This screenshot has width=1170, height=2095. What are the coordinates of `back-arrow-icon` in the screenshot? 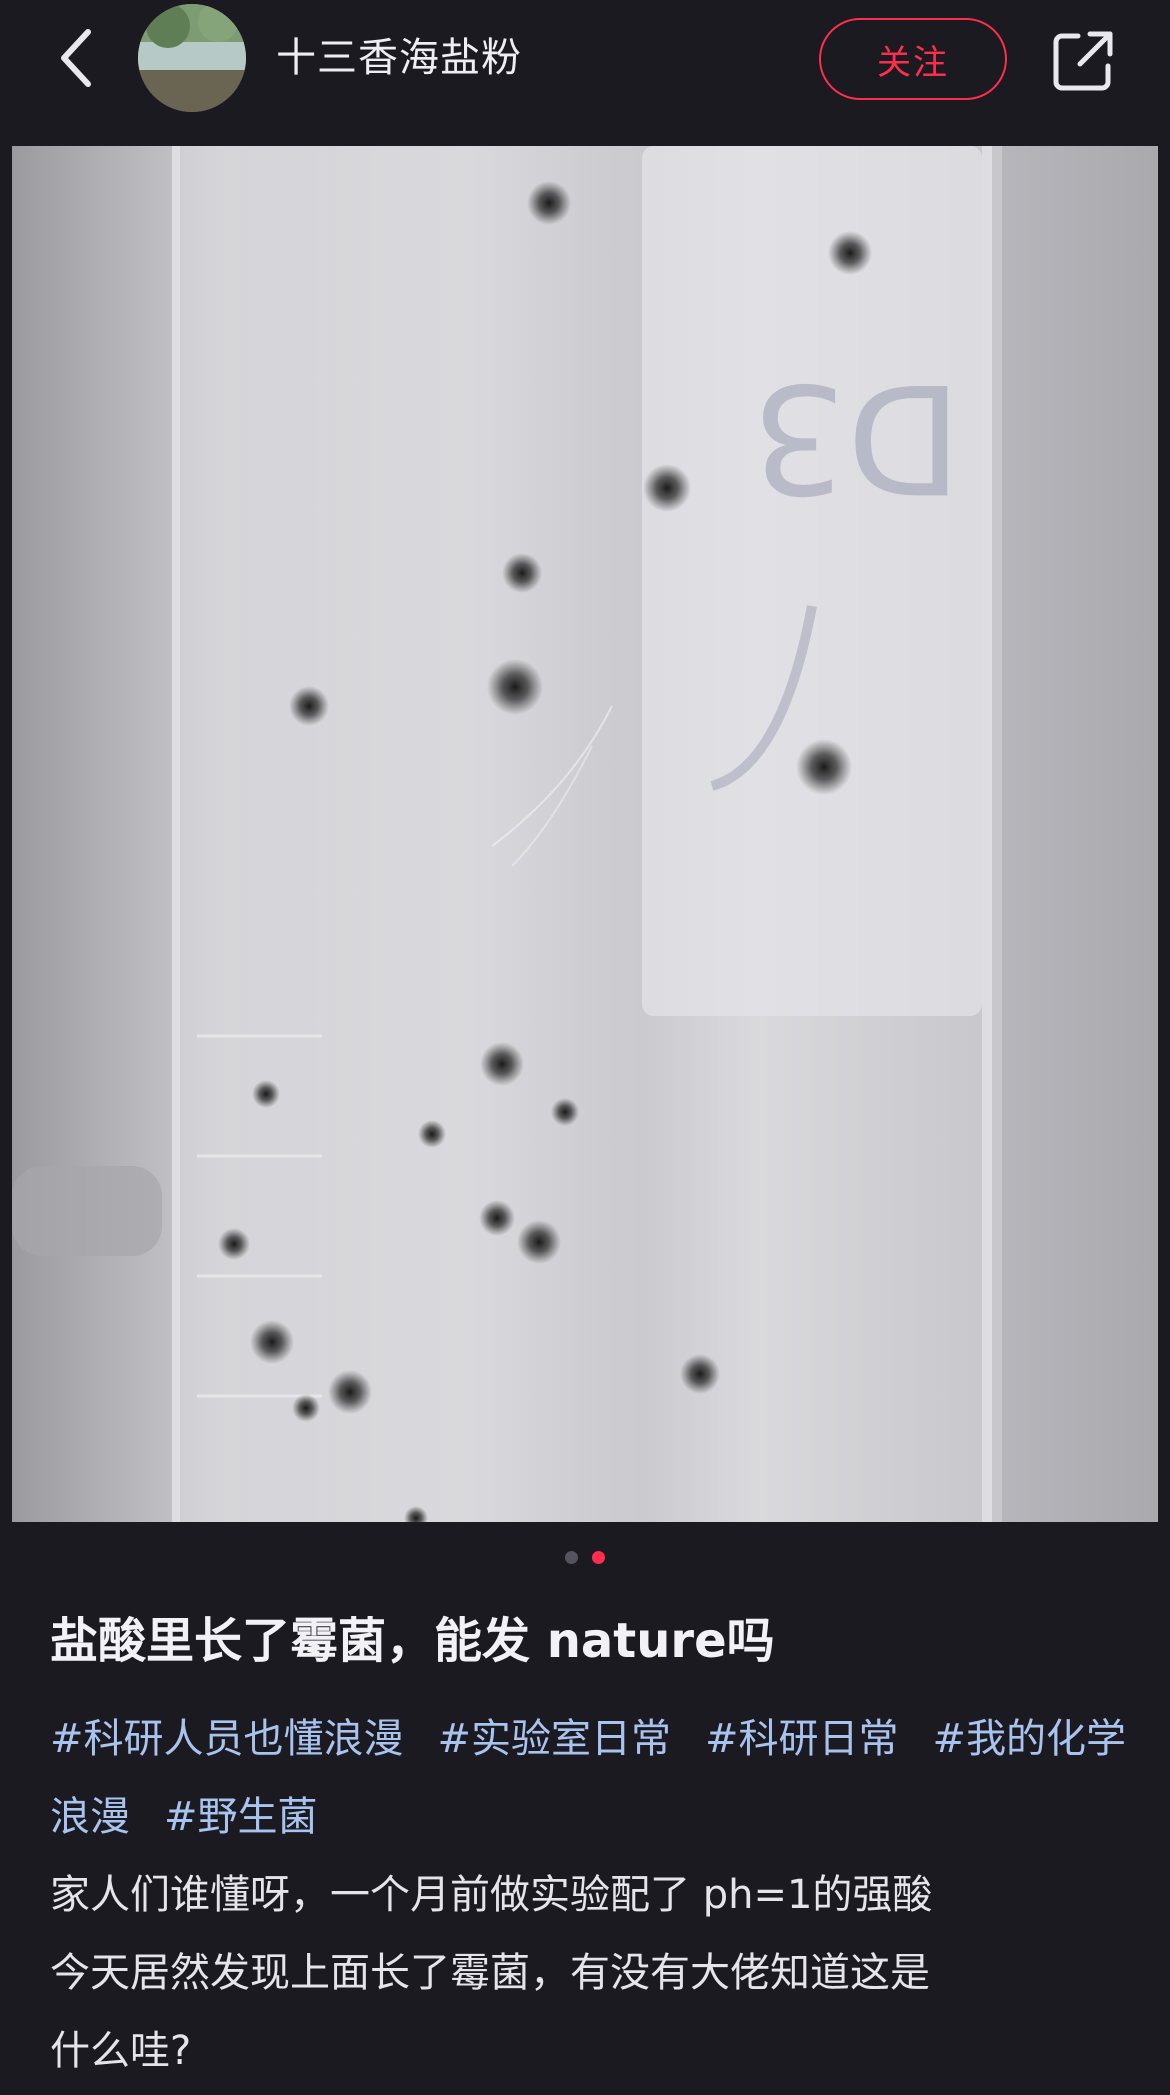 It's located at (76, 58).